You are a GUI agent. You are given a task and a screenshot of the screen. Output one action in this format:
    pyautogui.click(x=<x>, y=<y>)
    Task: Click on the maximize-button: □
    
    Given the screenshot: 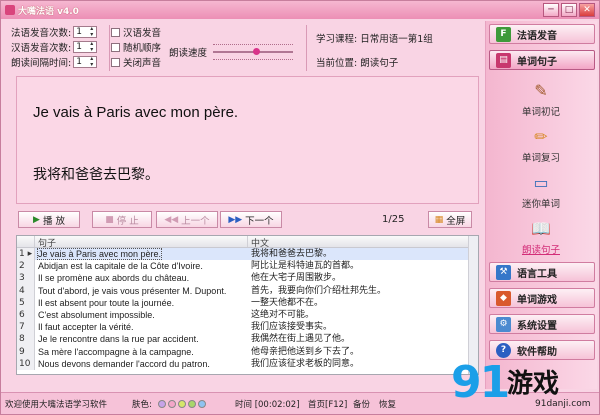 What is the action you would take?
    pyautogui.click(x=569, y=10)
    